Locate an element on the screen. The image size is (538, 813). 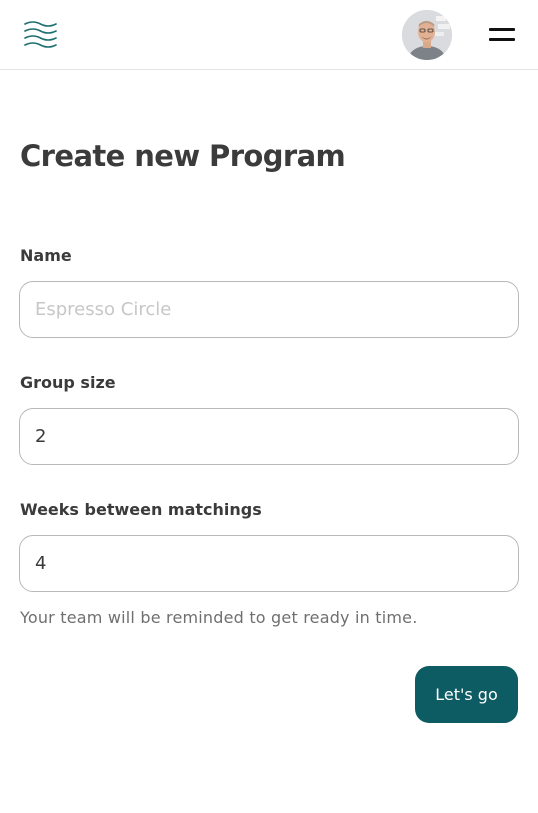
group-size-input is located at coordinates (269, 436).